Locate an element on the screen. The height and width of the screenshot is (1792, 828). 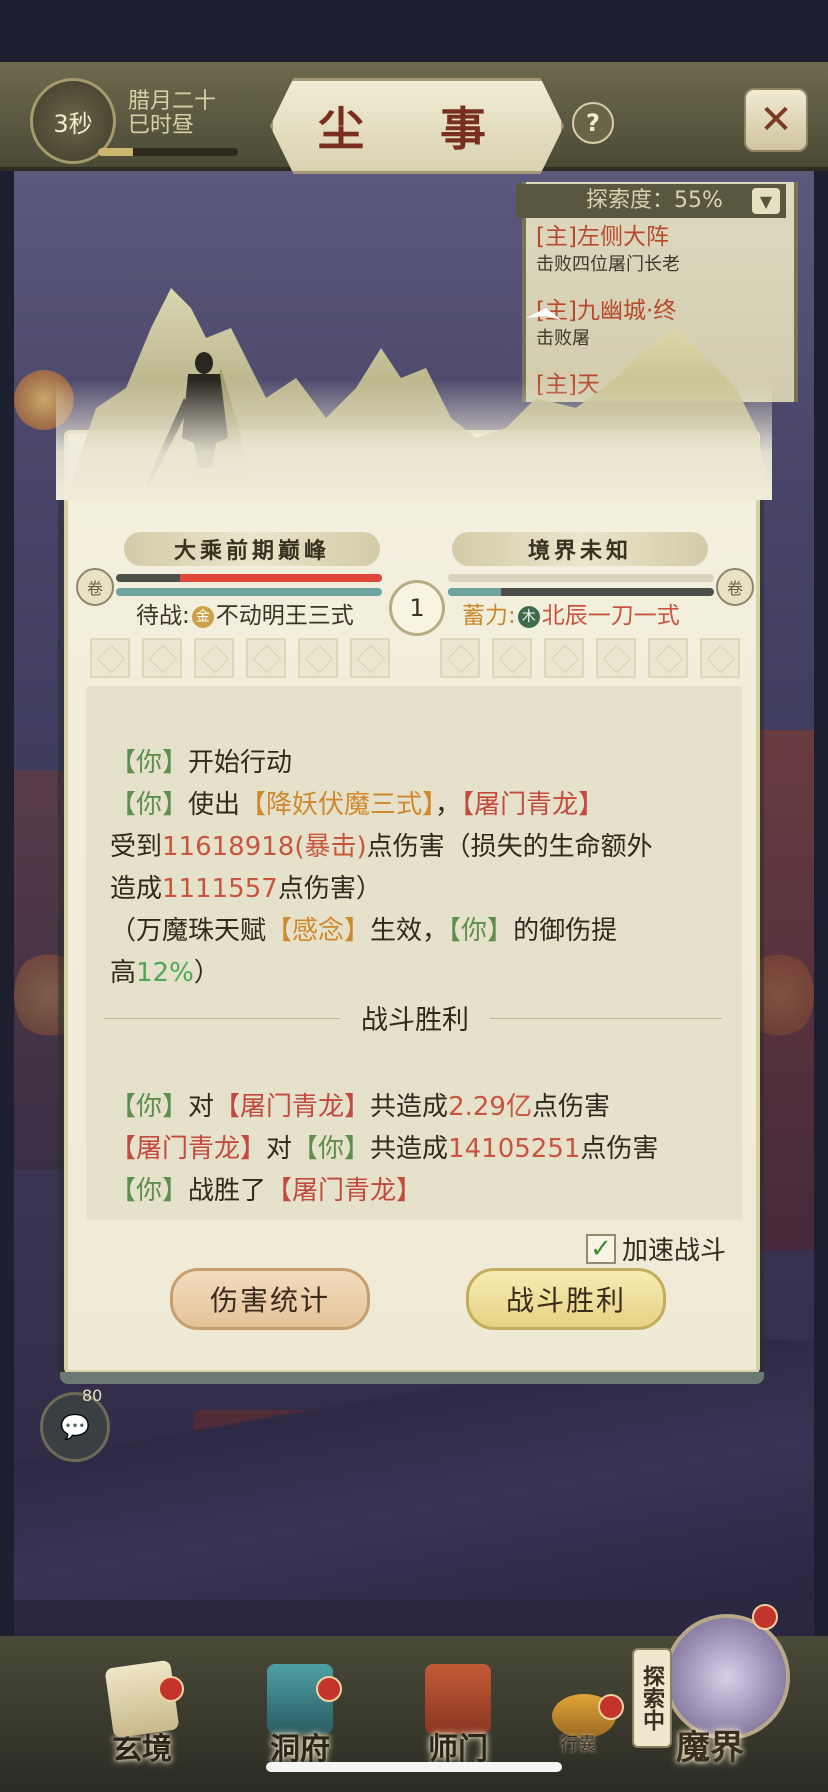
log-text: 生效， is located at coordinates (409, 931).